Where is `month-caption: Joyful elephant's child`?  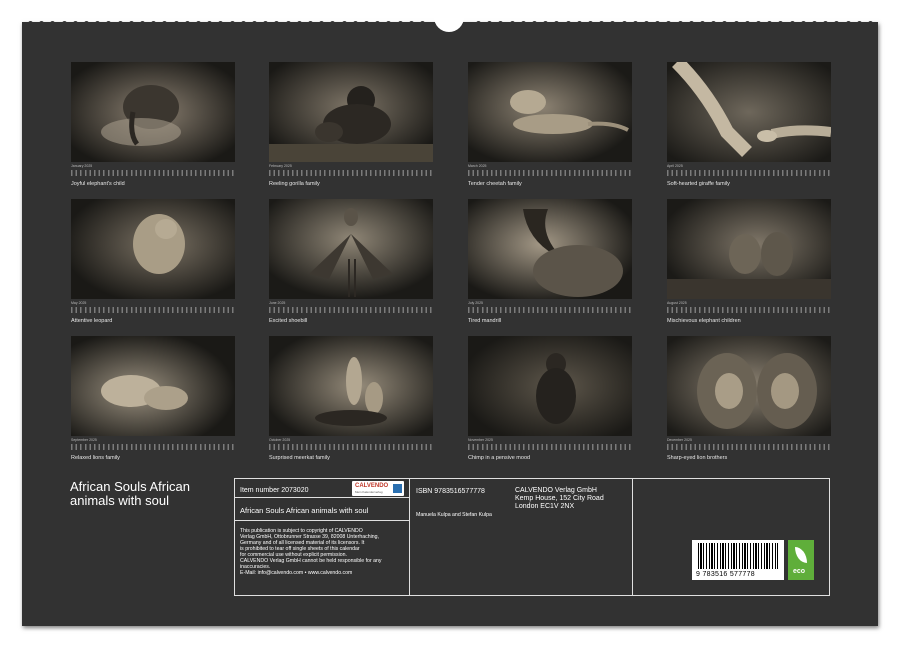
month-caption: Joyful elephant's child is located at coordinates (153, 184).